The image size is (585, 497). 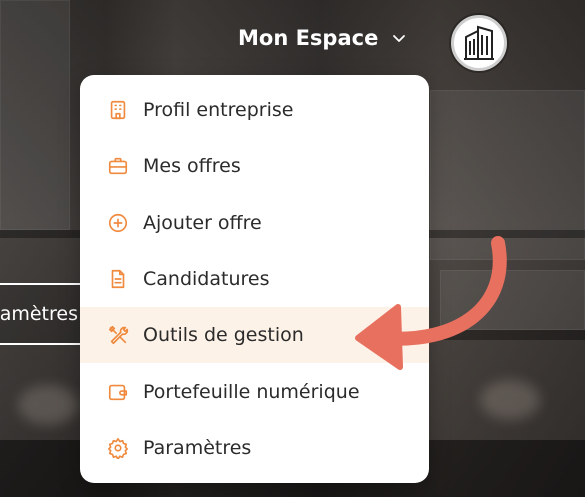 What do you see at coordinates (223, 335) in the screenshot?
I see `menu-item-label: Outils de gestion` at bounding box center [223, 335].